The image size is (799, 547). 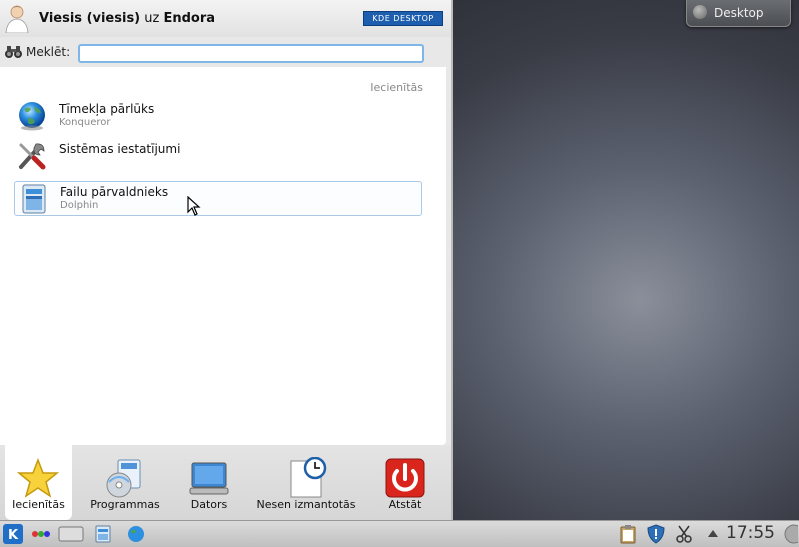 What do you see at coordinates (750, 533) in the screenshot?
I see `clock: 17:55` at bounding box center [750, 533].